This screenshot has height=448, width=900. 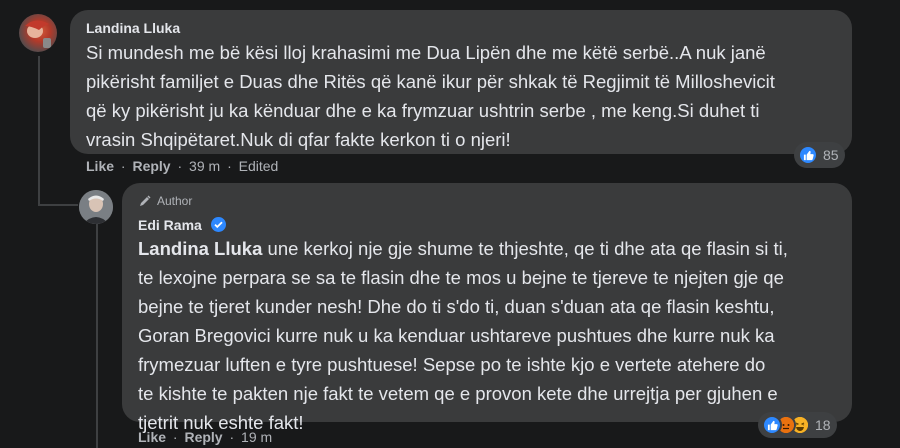 I want to click on reactions-summary: 18, so click(x=797, y=425).